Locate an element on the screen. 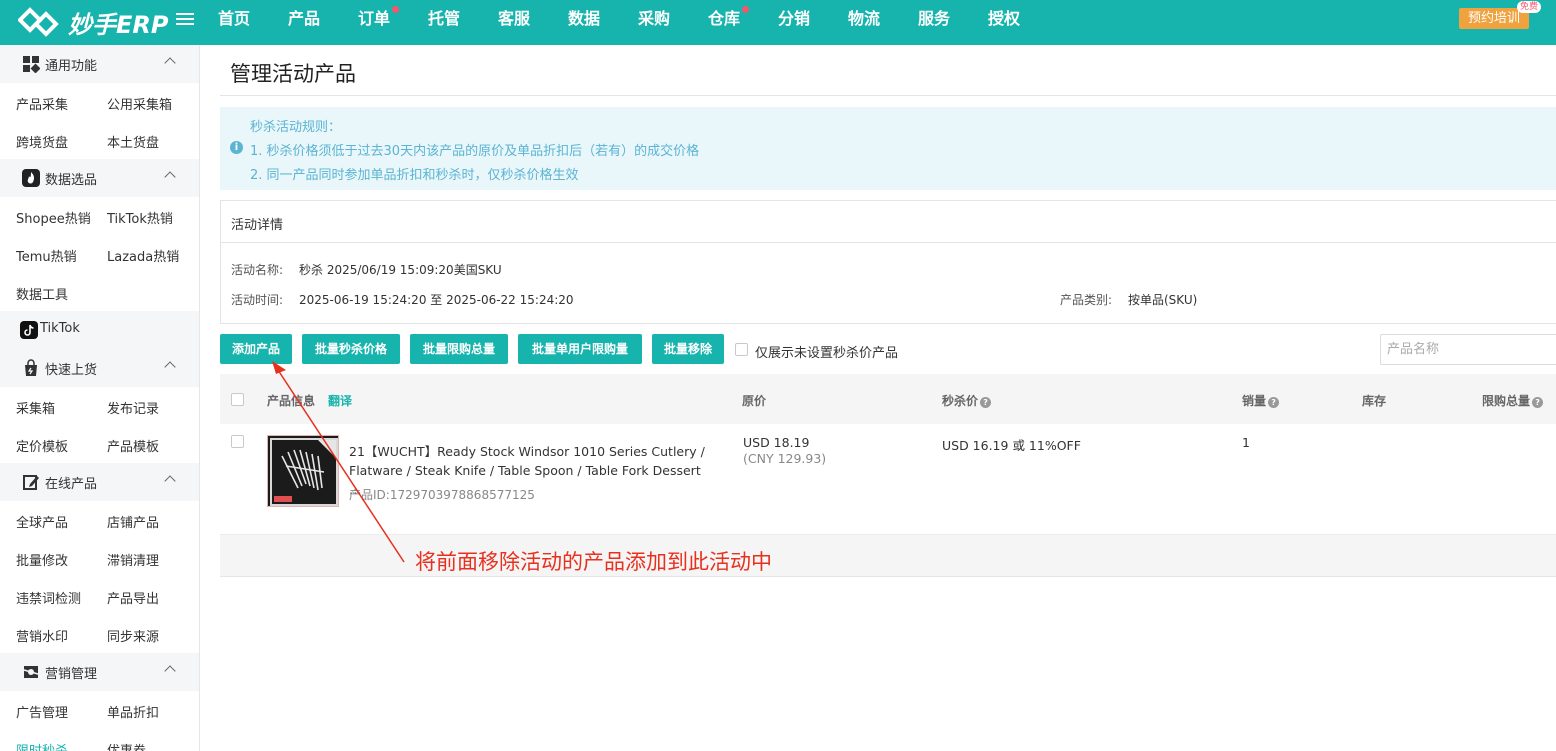  original-price: USD 18.19 is located at coordinates (776, 442).